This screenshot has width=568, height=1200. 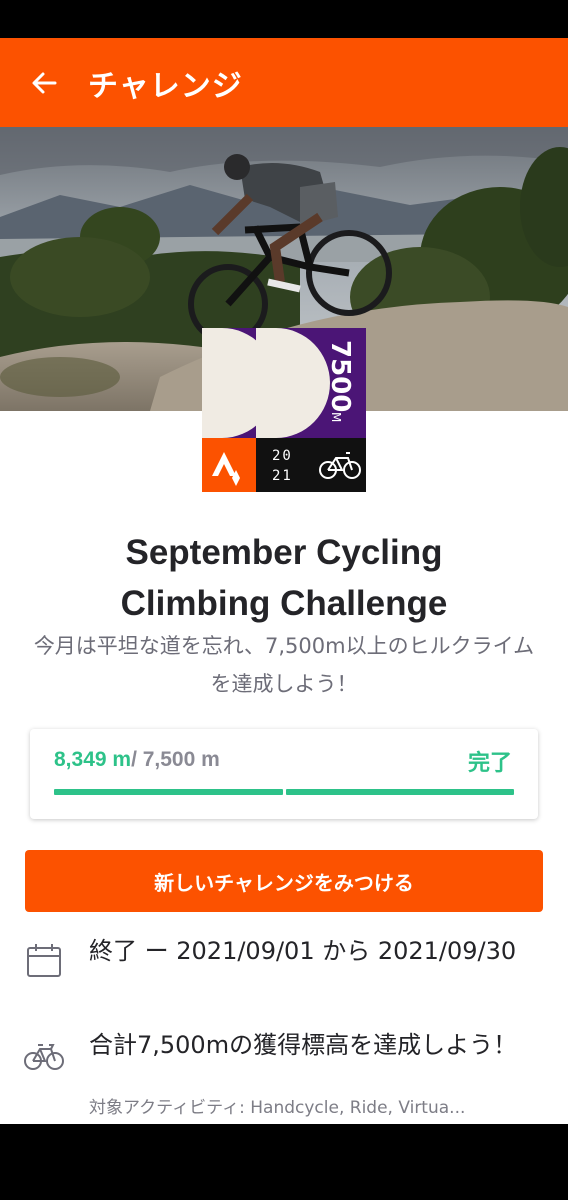 I want to click on badge-year-top: 20, so click(x=282, y=456).